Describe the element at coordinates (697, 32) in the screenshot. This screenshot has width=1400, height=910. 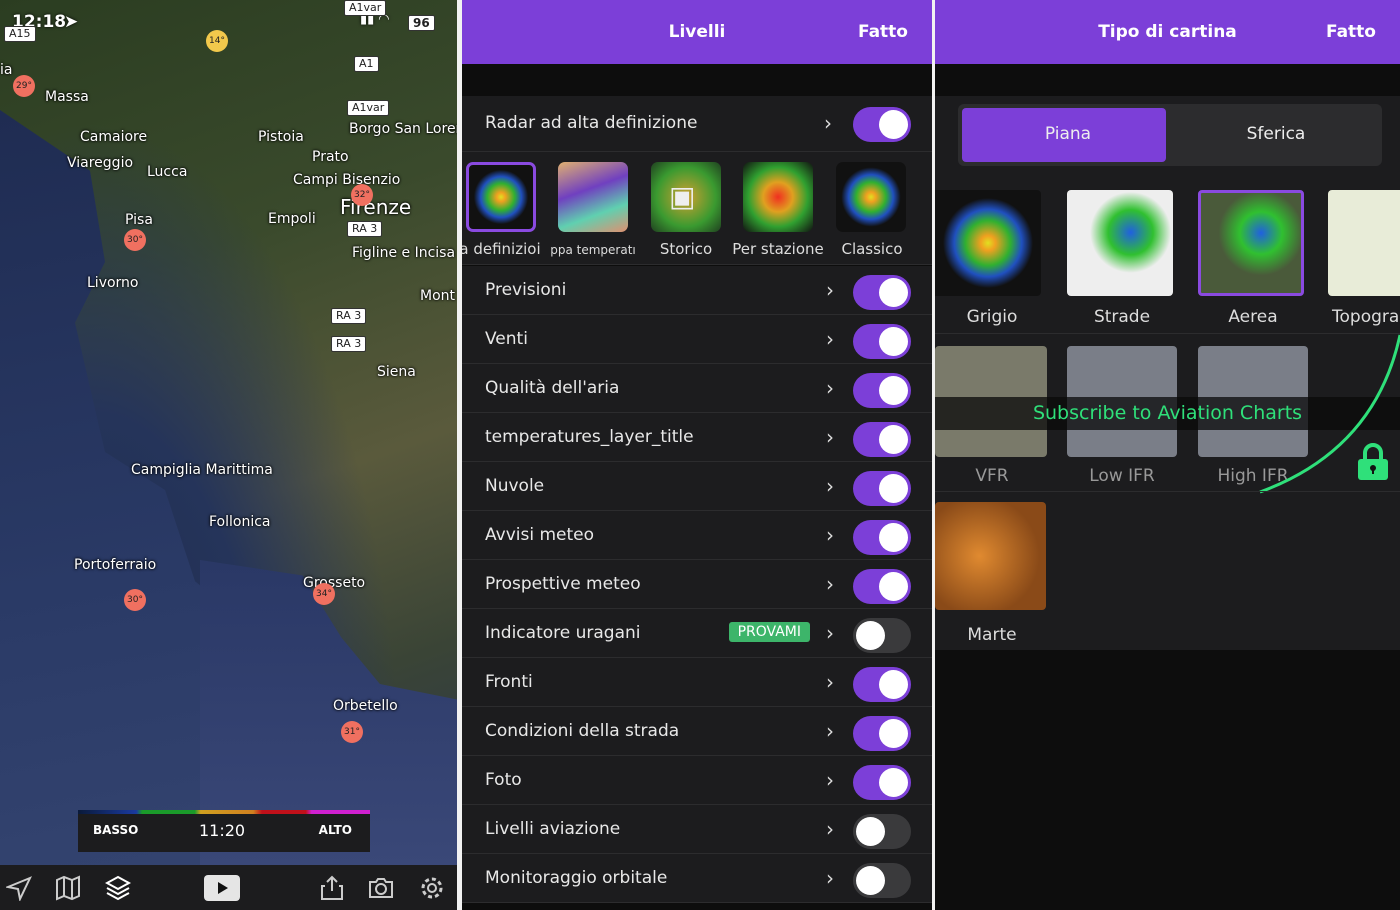
I see `layers-header: Livelli Fatto` at that location.